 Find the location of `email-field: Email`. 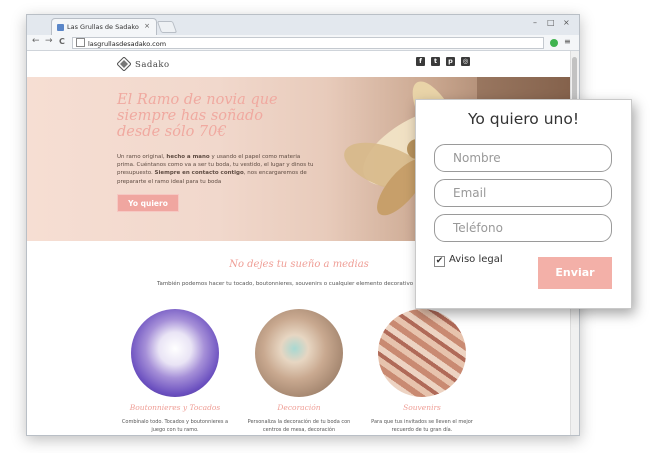

email-field: Email is located at coordinates (523, 193).